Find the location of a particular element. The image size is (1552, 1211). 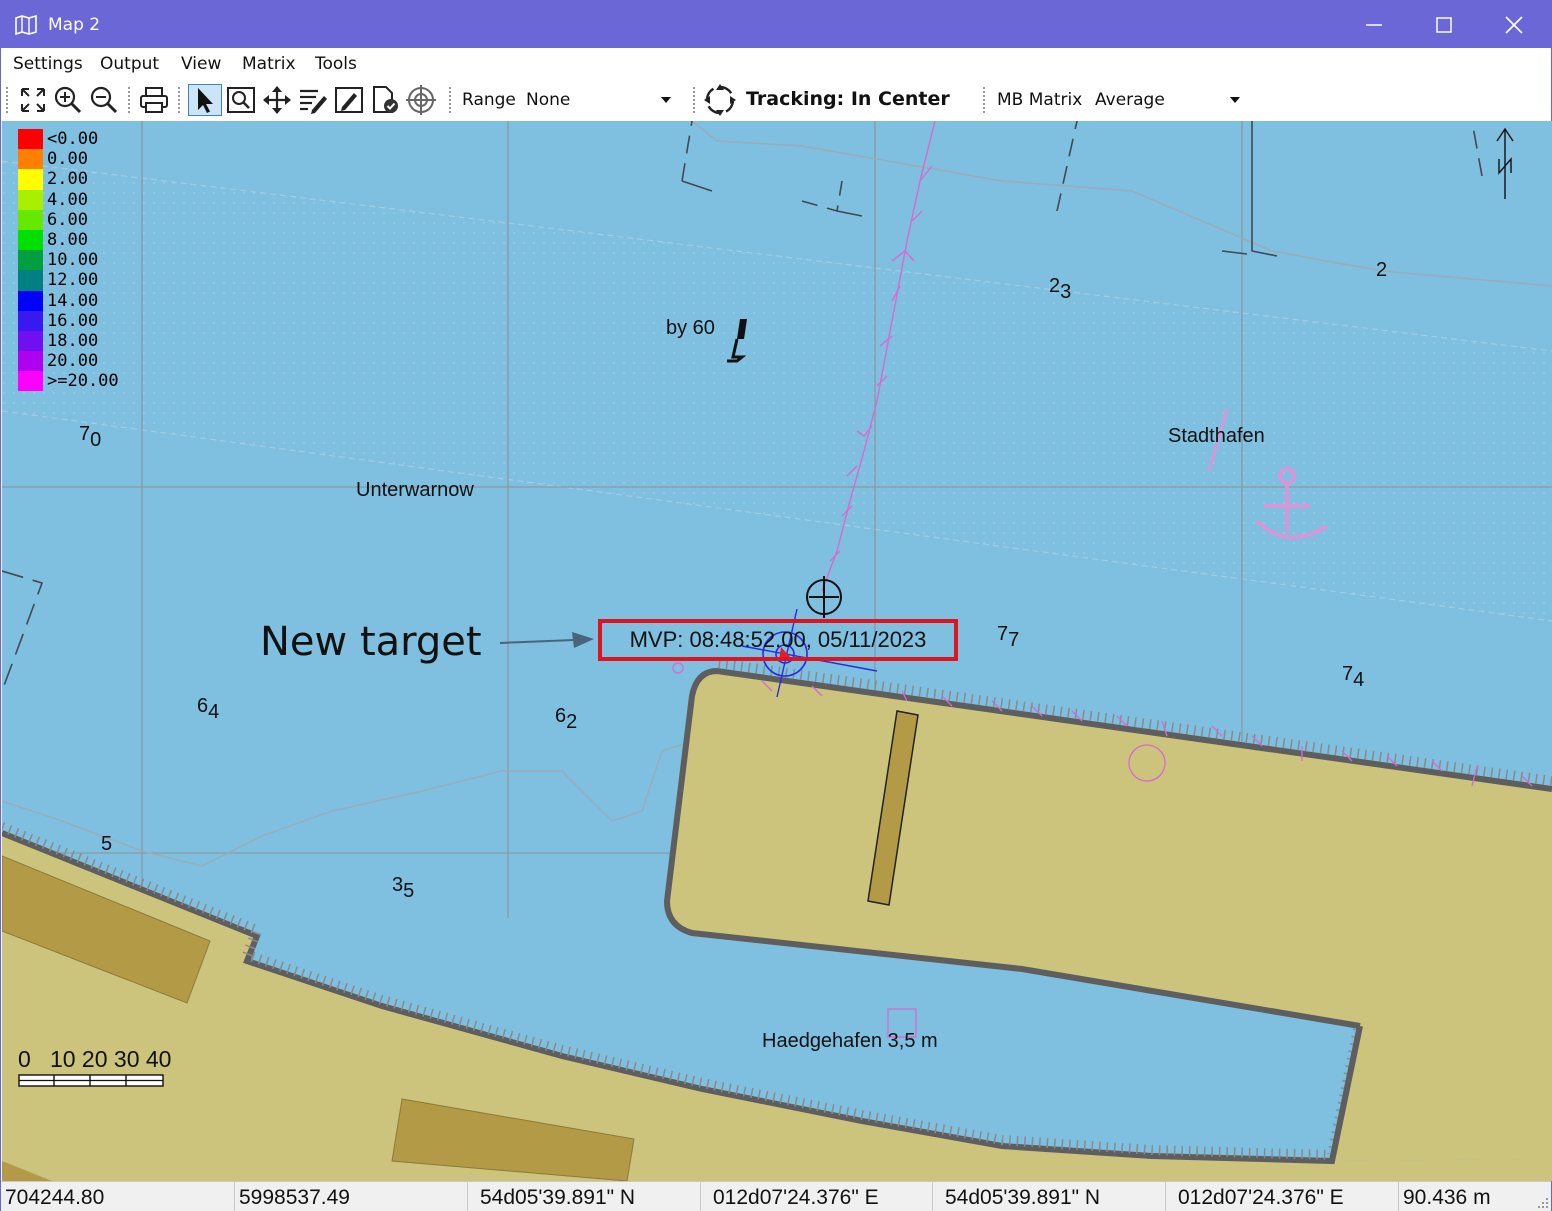

edit-list-button is located at coordinates (313, 100).